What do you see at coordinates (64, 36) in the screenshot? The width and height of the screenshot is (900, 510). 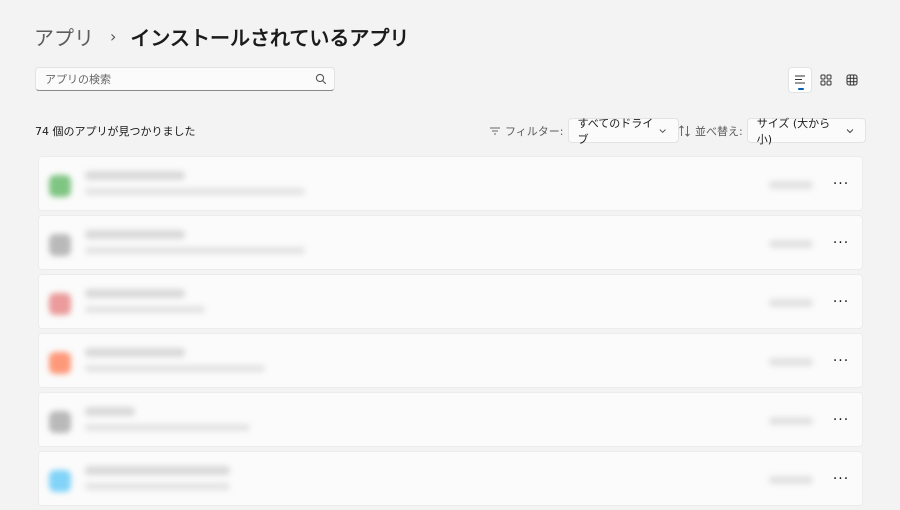 I see `breadcrumb-parent-link: アプリ` at bounding box center [64, 36].